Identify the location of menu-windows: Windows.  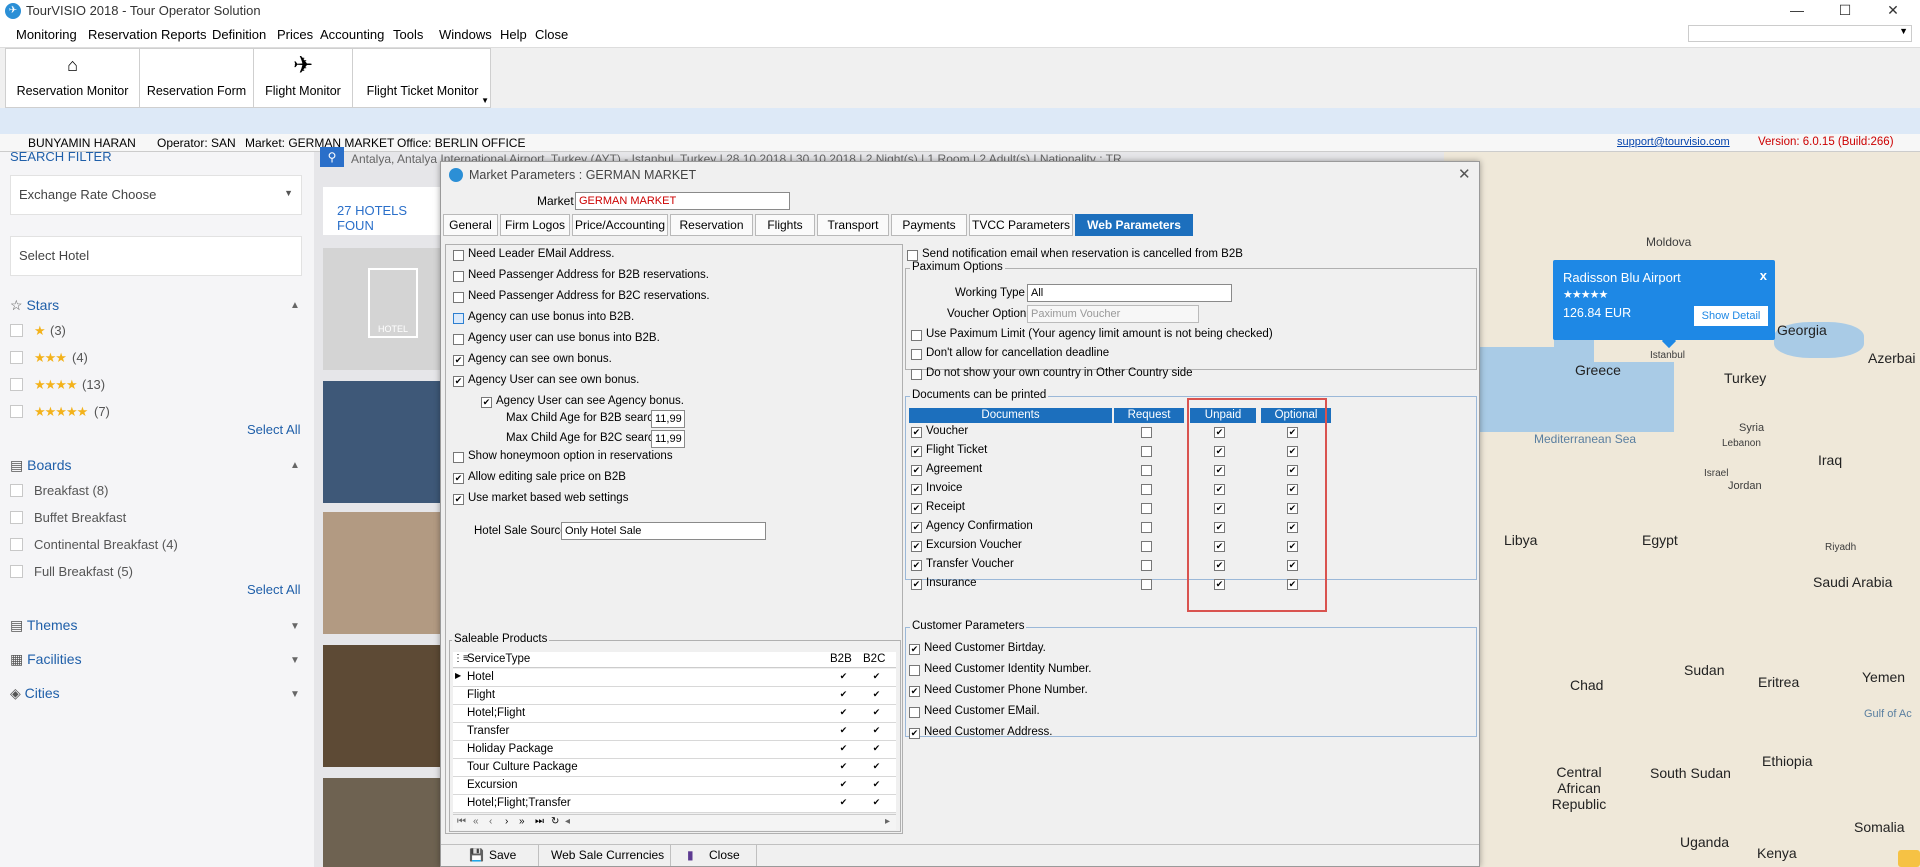
(465, 34).